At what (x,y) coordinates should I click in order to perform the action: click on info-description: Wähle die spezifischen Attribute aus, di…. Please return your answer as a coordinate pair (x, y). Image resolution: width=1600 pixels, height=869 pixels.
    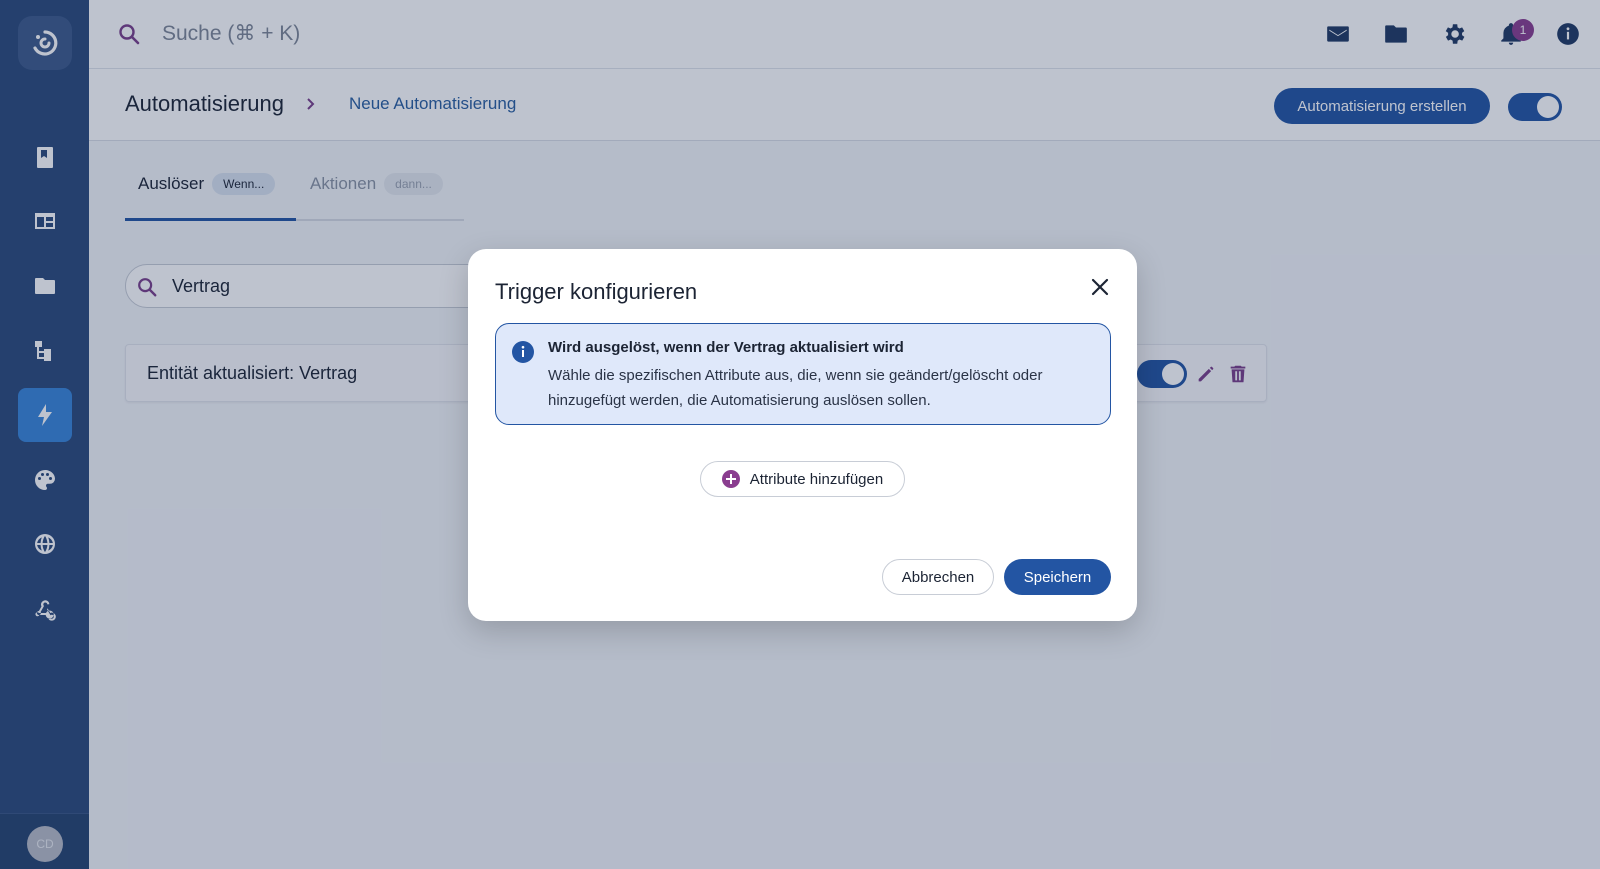
    Looking at the image, I should click on (795, 388).